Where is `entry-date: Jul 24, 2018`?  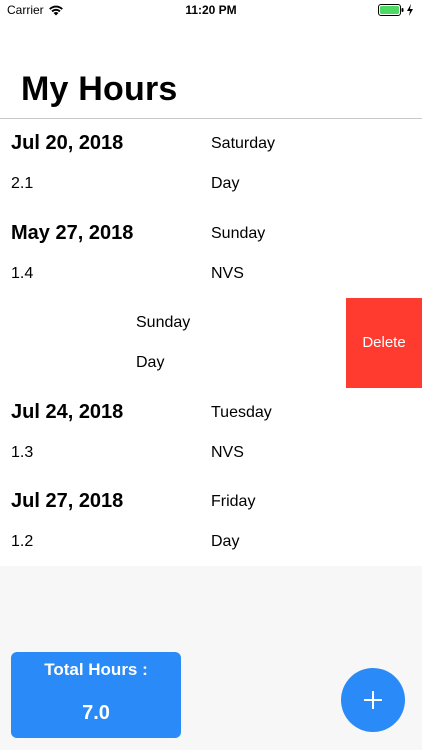
entry-date: Jul 24, 2018 is located at coordinates (67, 411).